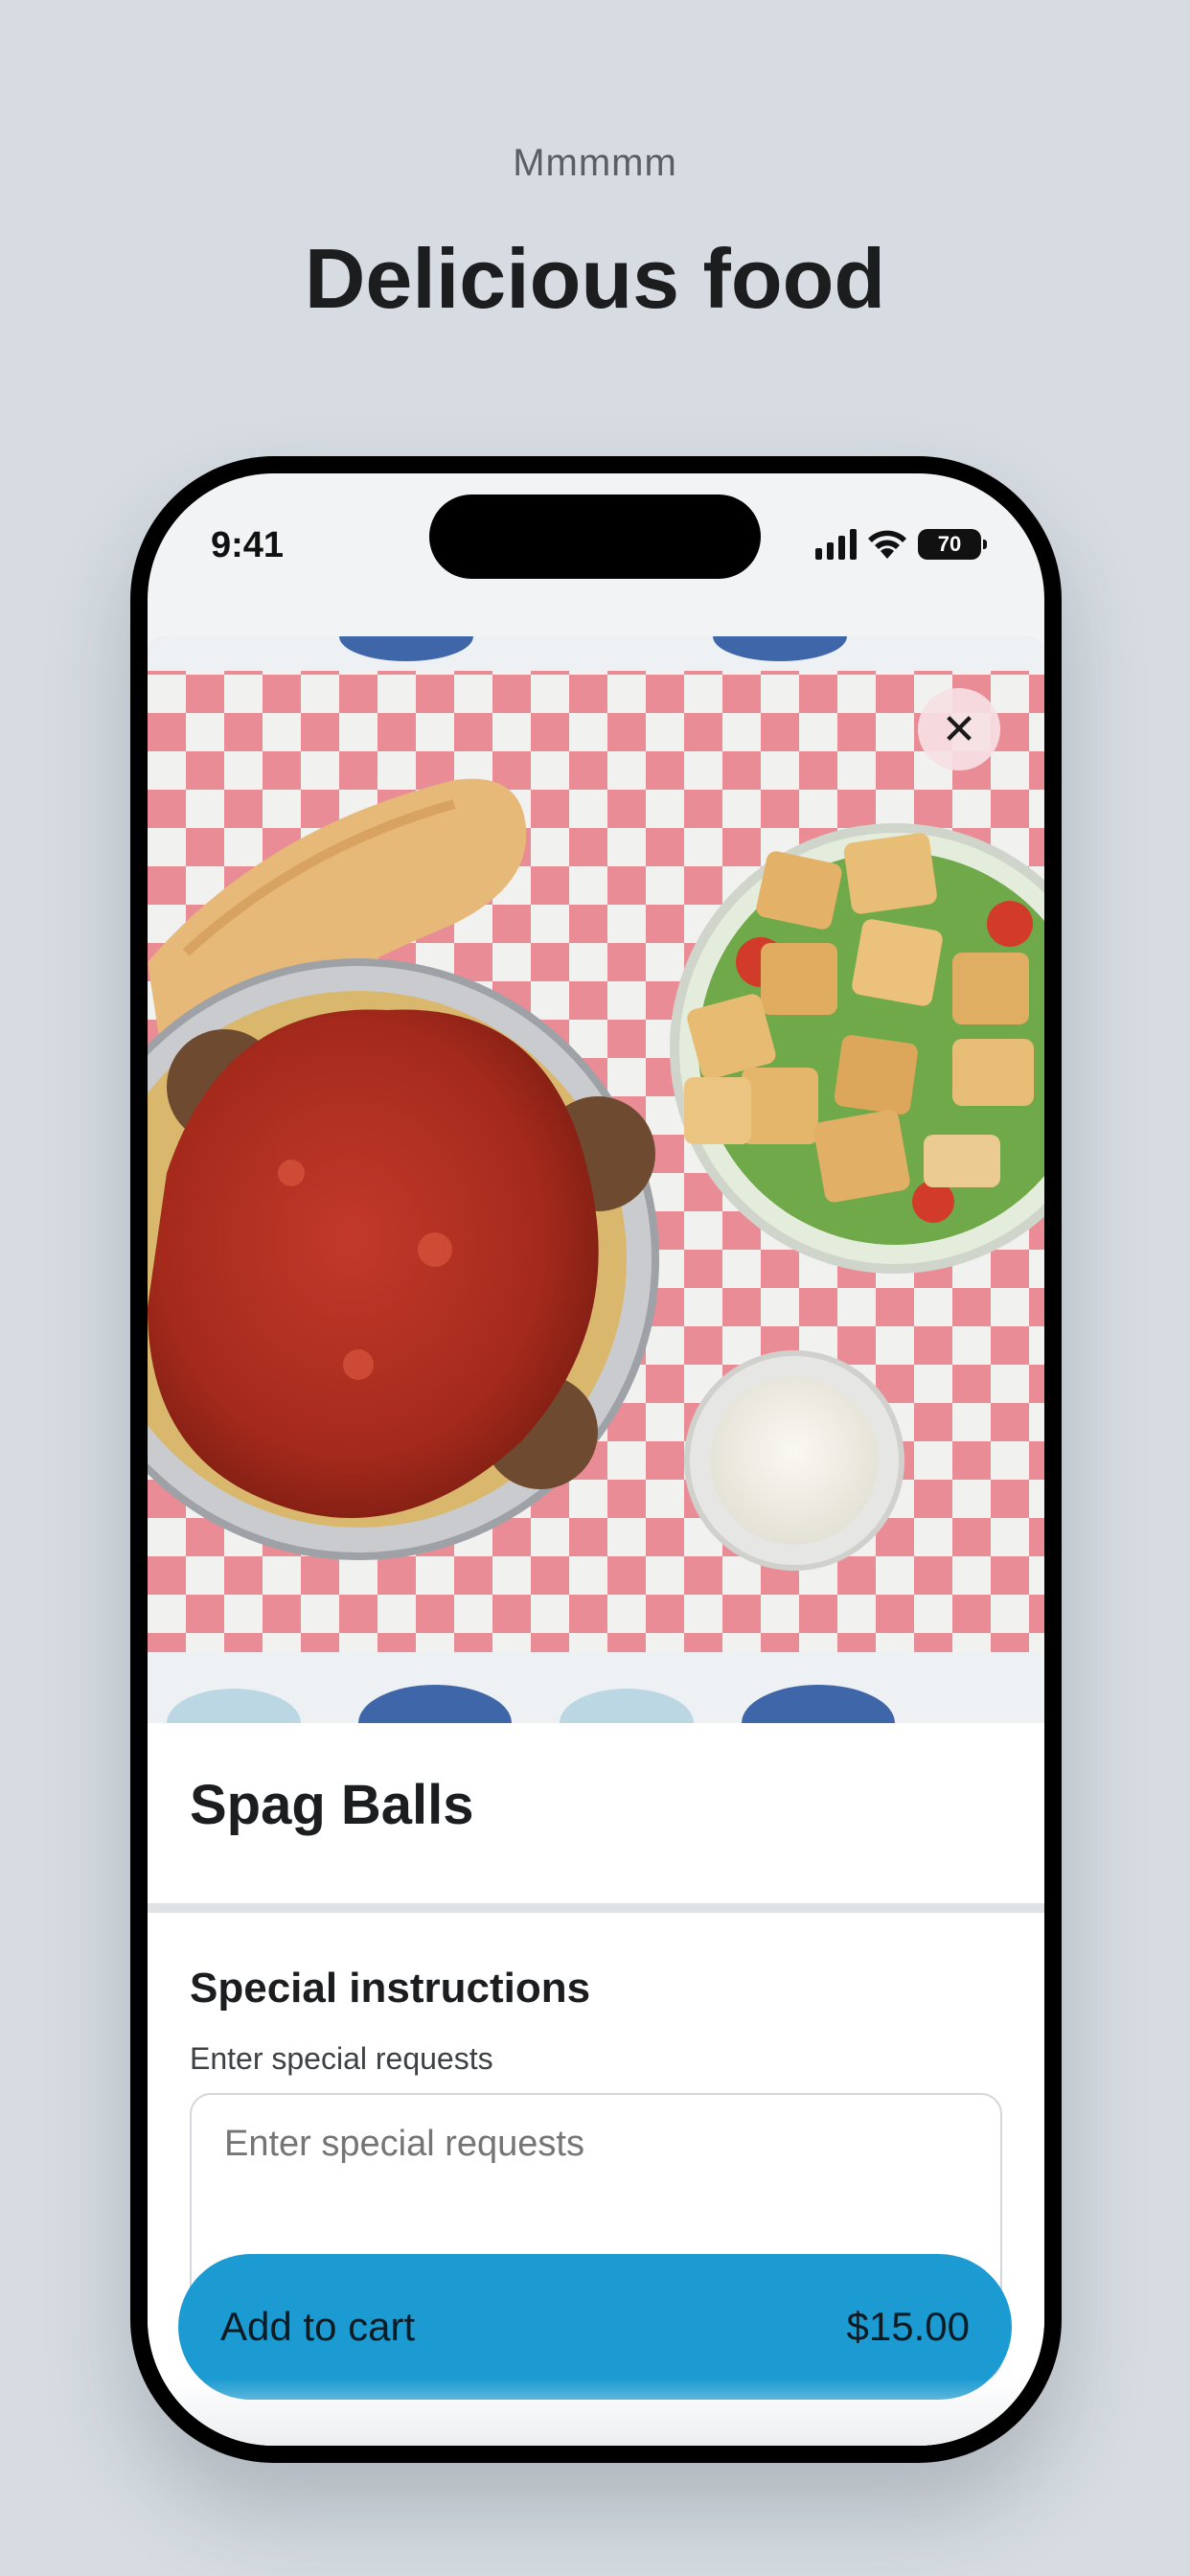  What do you see at coordinates (596, 2412) in the screenshot?
I see `bottom-fade` at bounding box center [596, 2412].